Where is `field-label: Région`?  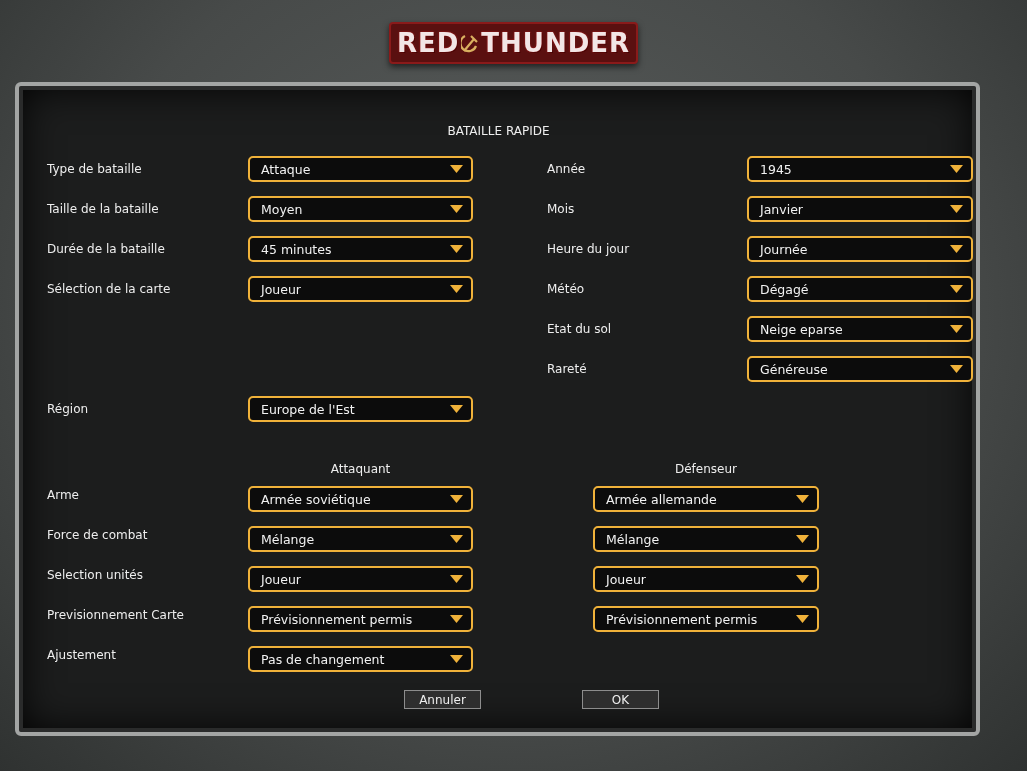 field-label: Région is located at coordinates (68, 409).